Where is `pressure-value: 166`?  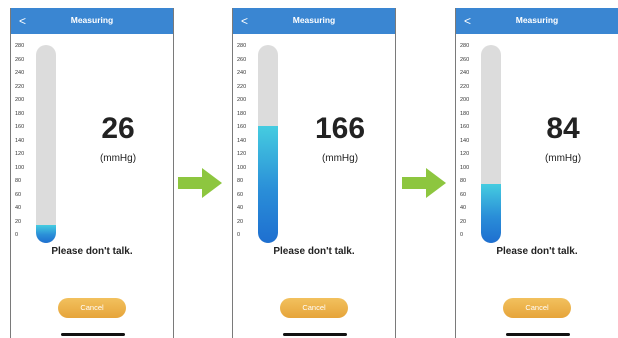
pressure-value: 166 is located at coordinates (340, 128).